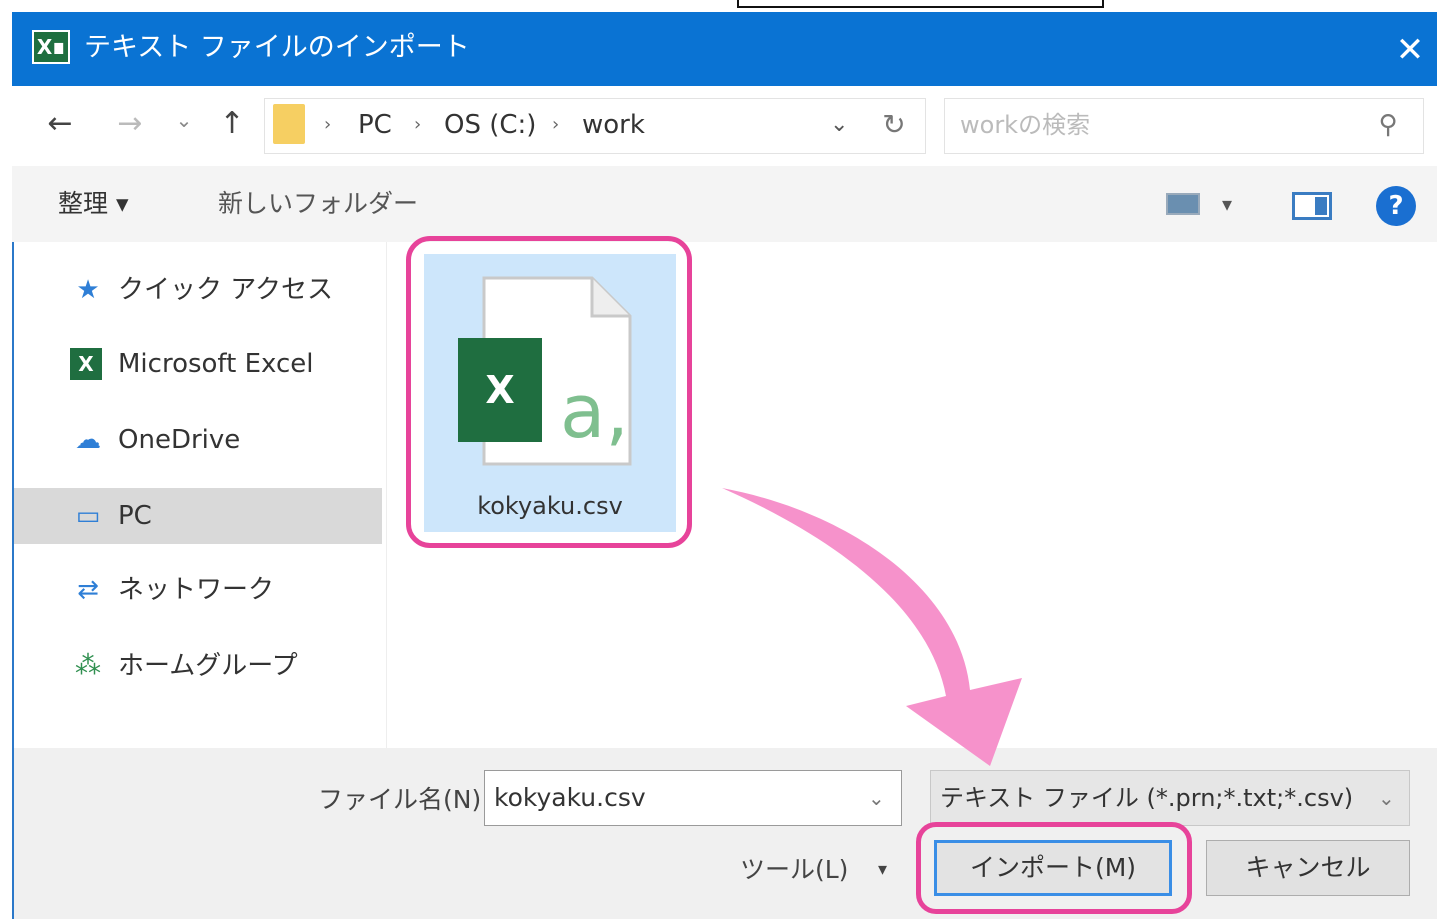 The image size is (1437, 919). What do you see at coordinates (1183, 204) in the screenshot?
I see `change-view-icon` at bounding box center [1183, 204].